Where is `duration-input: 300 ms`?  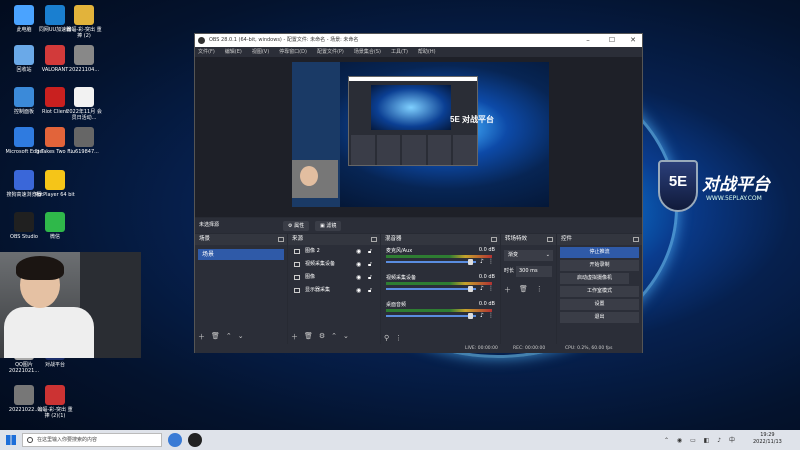
duration-input: 300 ms is located at coordinates (534, 271).